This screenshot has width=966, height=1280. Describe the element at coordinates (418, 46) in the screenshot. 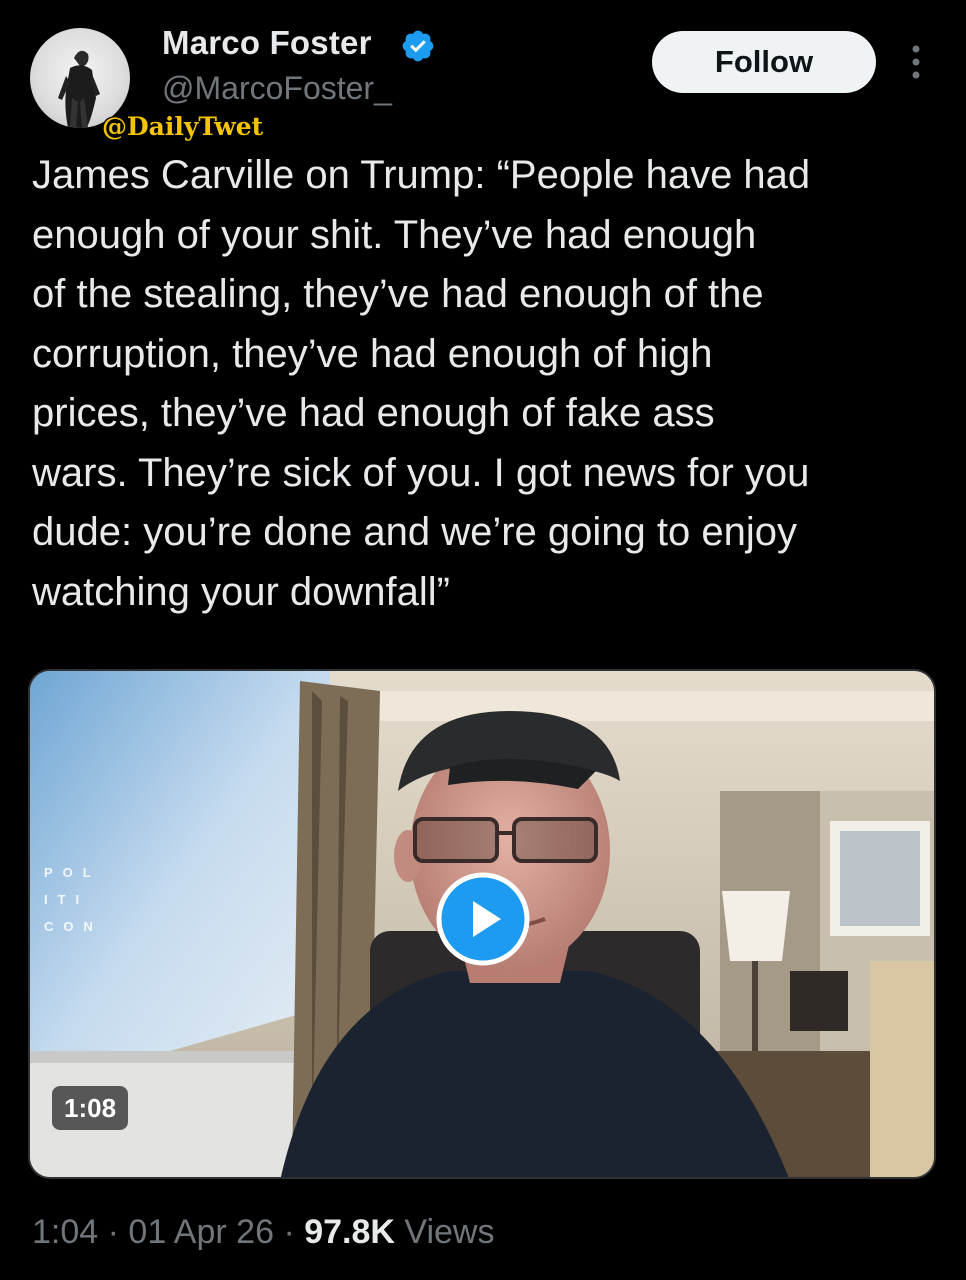

I see `verified-badge-icon` at that location.